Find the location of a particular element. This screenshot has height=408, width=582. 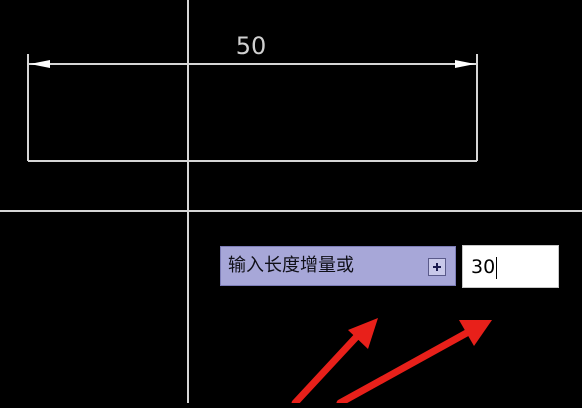

dynamic-input-field: 30 is located at coordinates (510, 266).